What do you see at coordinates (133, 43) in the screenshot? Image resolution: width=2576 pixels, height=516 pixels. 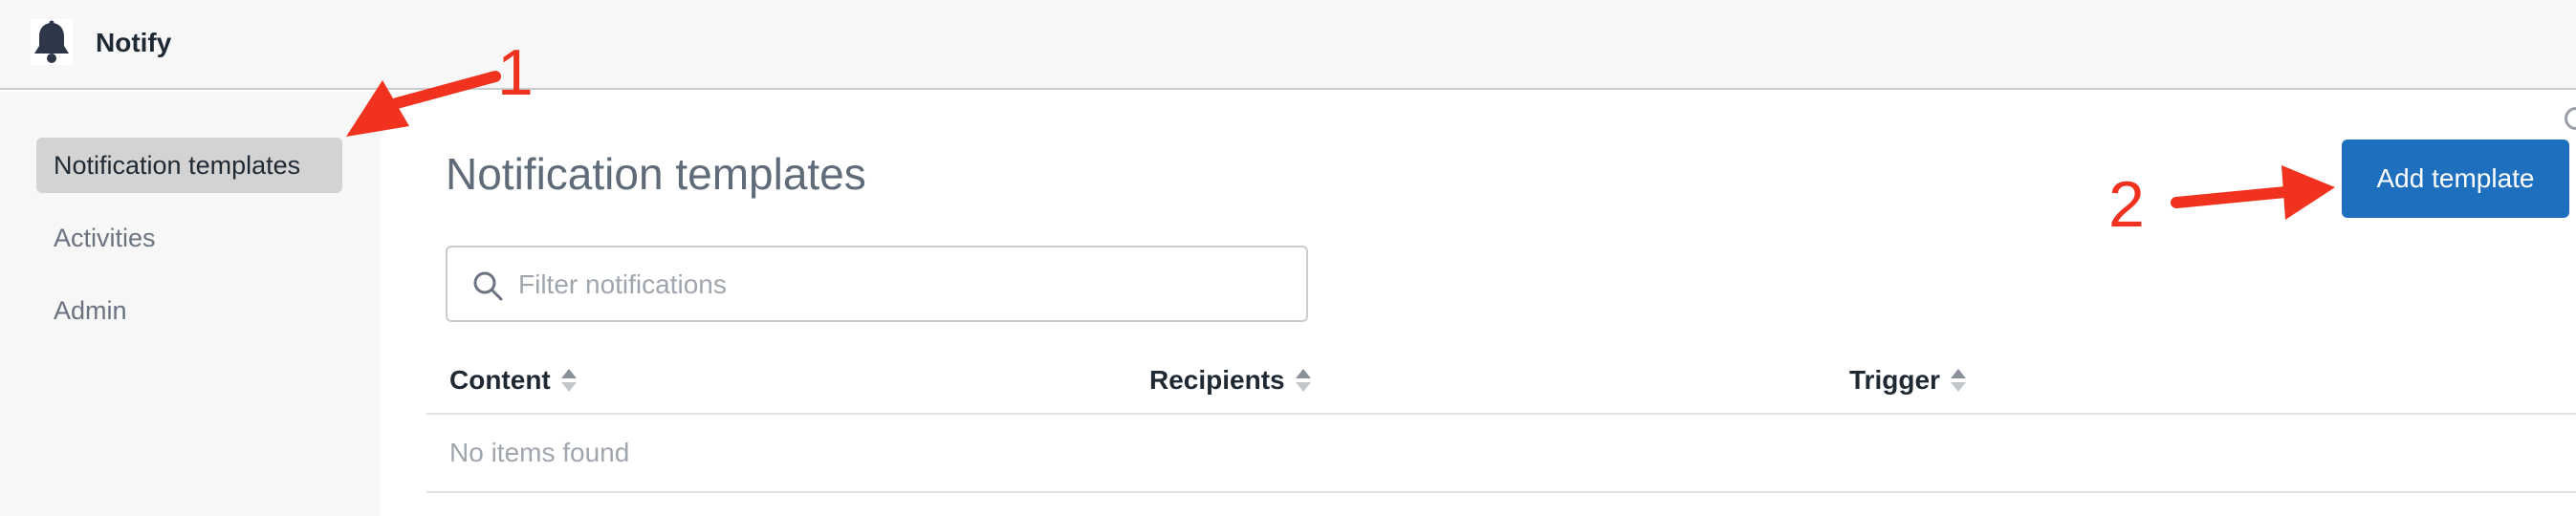 I see `app-title: Notify` at bounding box center [133, 43].